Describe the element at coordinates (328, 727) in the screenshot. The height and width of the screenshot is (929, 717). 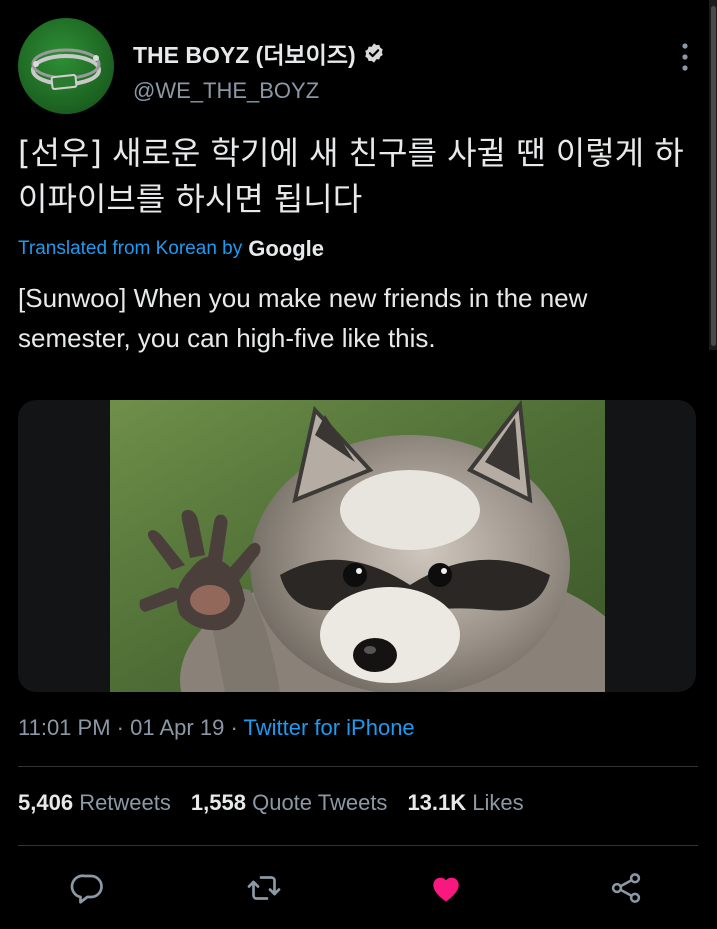
I see `tweet-source-link: Twitter for iPhone` at that location.